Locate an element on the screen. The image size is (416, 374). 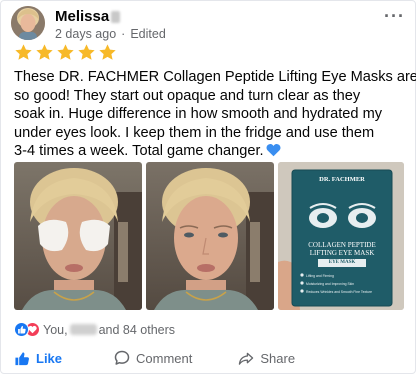
post-actions: Like Comment Share is located at coordinates (209, 358).